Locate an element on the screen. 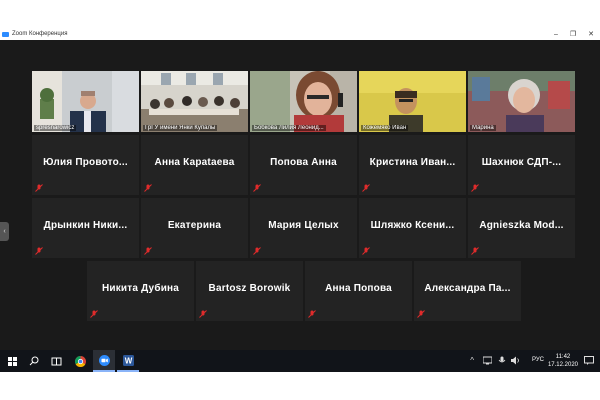 This screenshot has width=600, height=400. minimize-button: – is located at coordinates (556, 34).